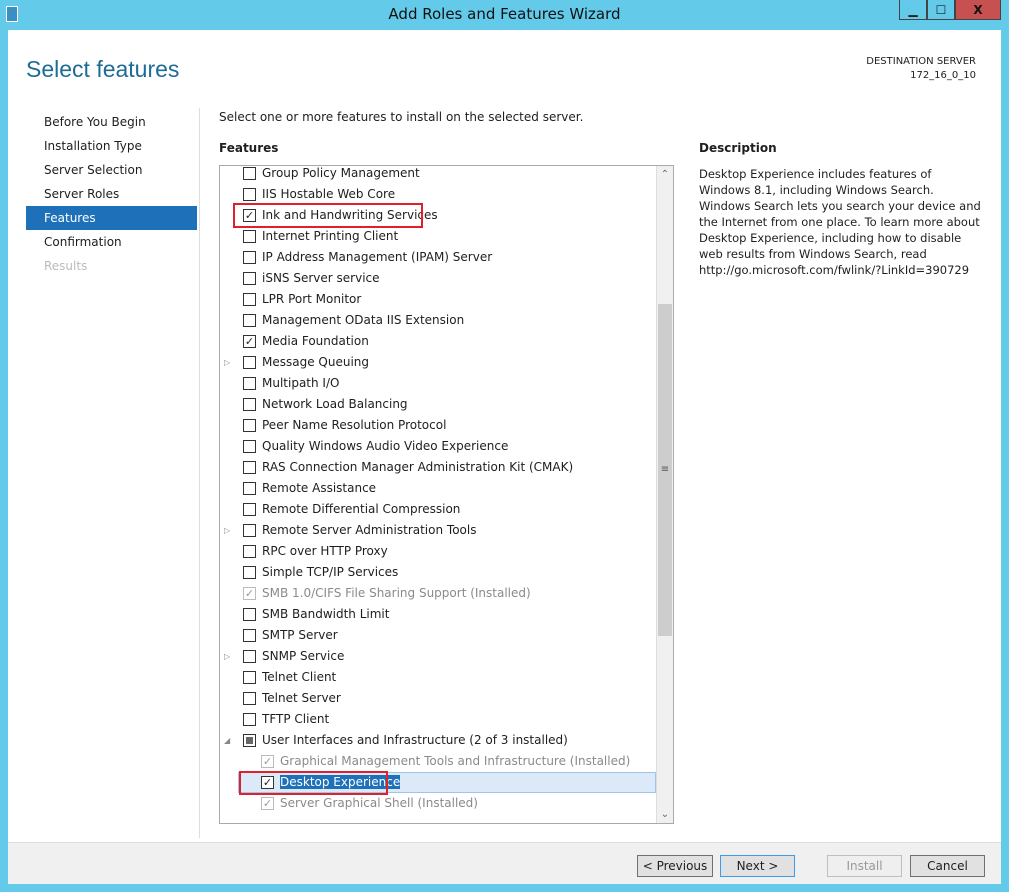  Describe the element at coordinates (438, 614) in the screenshot. I see `feature-item: SMB Bandwidth Limit` at that location.